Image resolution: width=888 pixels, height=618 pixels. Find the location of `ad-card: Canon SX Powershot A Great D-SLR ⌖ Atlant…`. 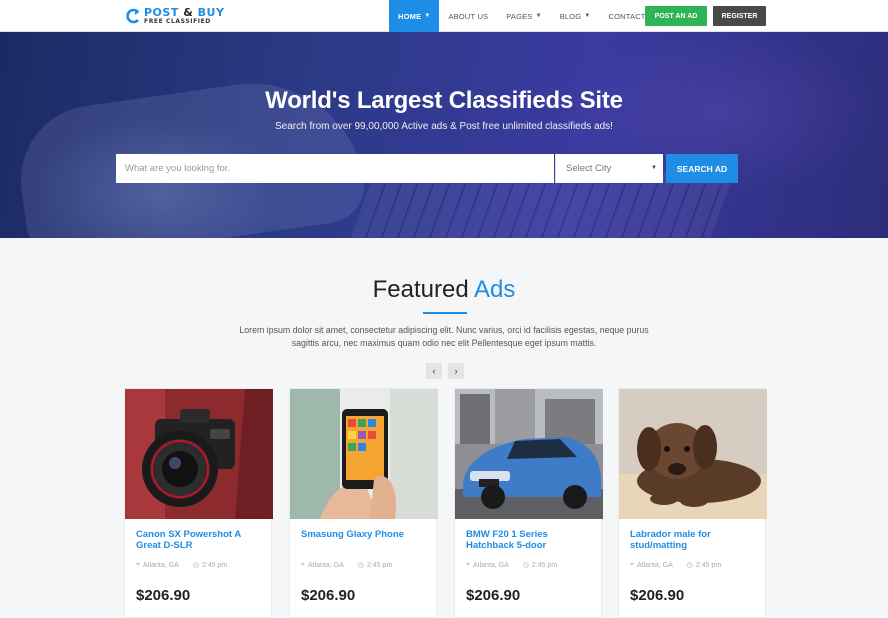

ad-card: Canon SX Powershot A Great D-SLR ⌖ Atlant… is located at coordinates (198, 503).